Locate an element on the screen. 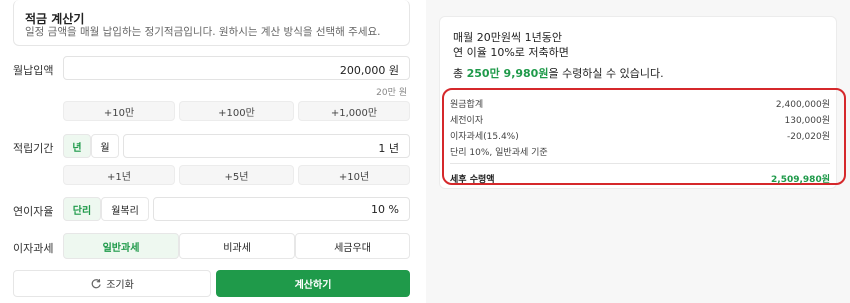  after-tax-label: 세후 수령액 is located at coordinates (472, 179).